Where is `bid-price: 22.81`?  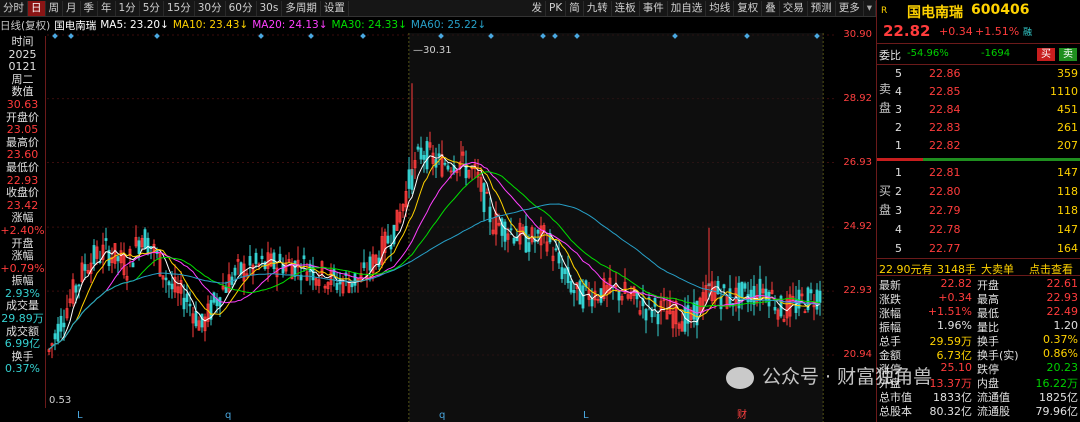
bid-price: 22.81 is located at coordinates (945, 172).